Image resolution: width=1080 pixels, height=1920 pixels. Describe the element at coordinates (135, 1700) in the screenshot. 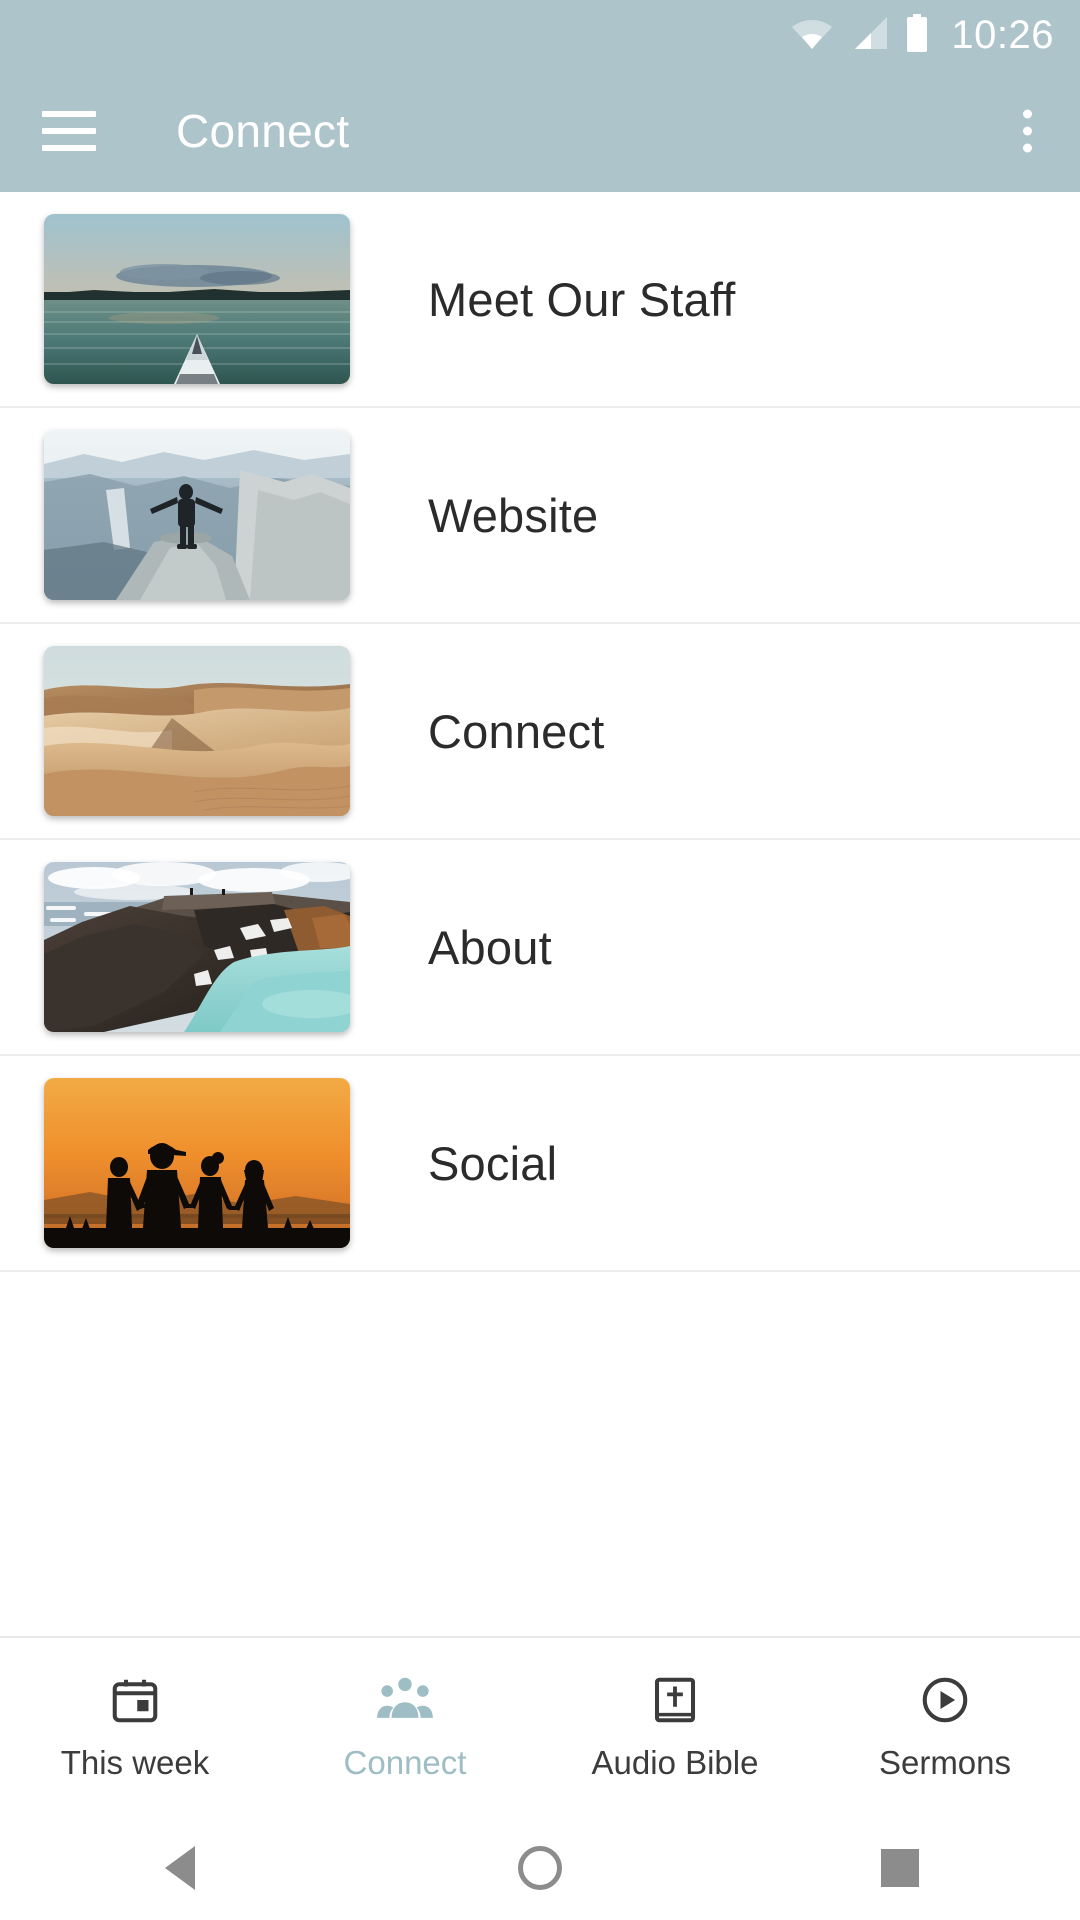

I see `calendar-icon` at that location.